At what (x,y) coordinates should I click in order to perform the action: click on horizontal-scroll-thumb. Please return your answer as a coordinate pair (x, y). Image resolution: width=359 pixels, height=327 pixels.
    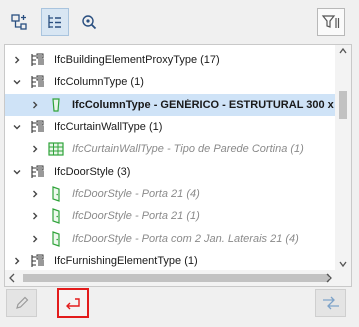
    Looking at the image, I should click on (176, 278).